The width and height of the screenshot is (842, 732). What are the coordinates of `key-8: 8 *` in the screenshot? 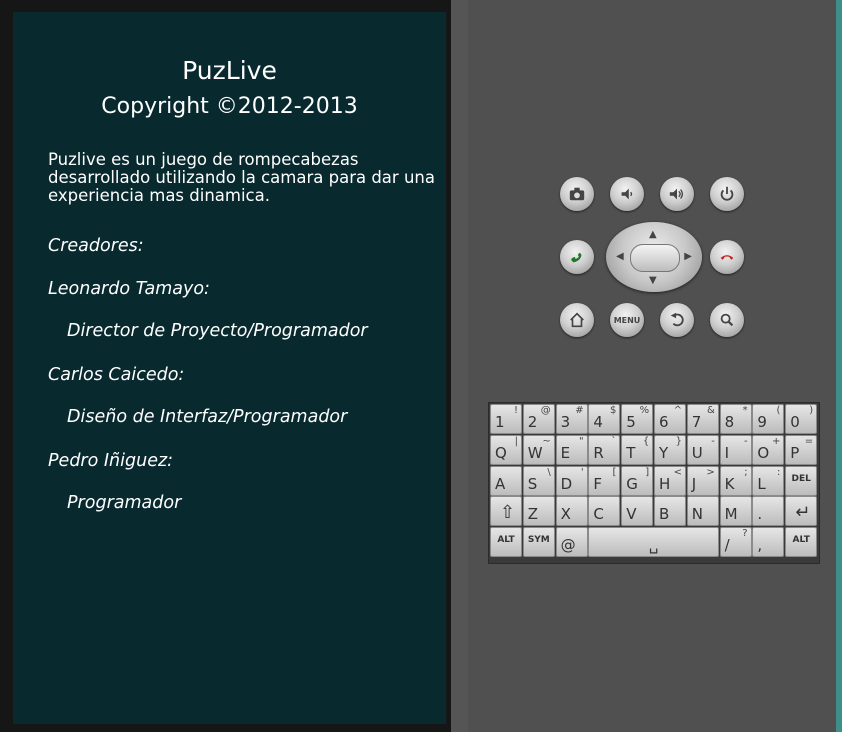 It's located at (735, 419).